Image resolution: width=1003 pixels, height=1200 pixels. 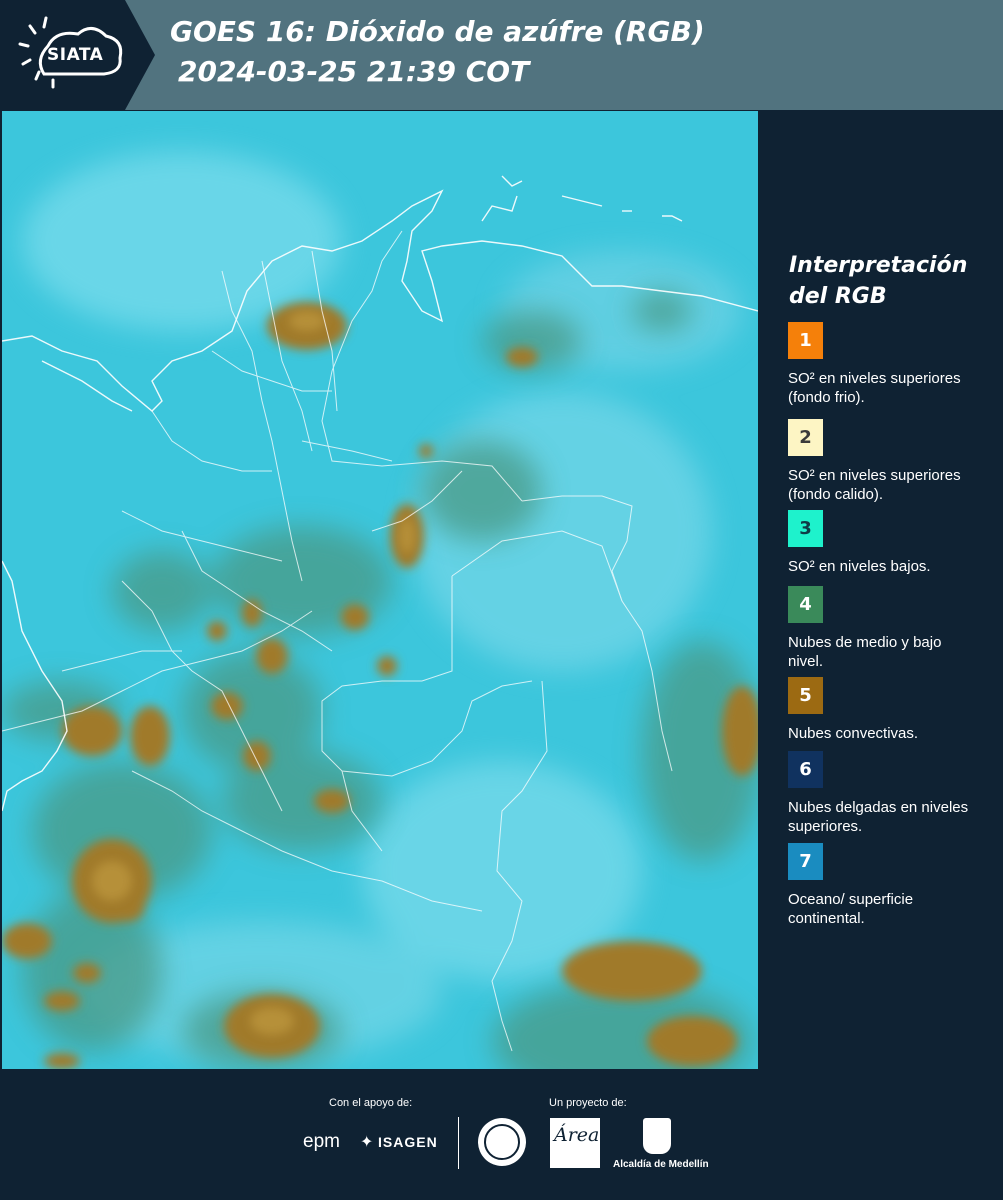 What do you see at coordinates (851, 909) in the screenshot?
I see `legend-text-7: Oceano/ superficie continental.` at bounding box center [851, 909].